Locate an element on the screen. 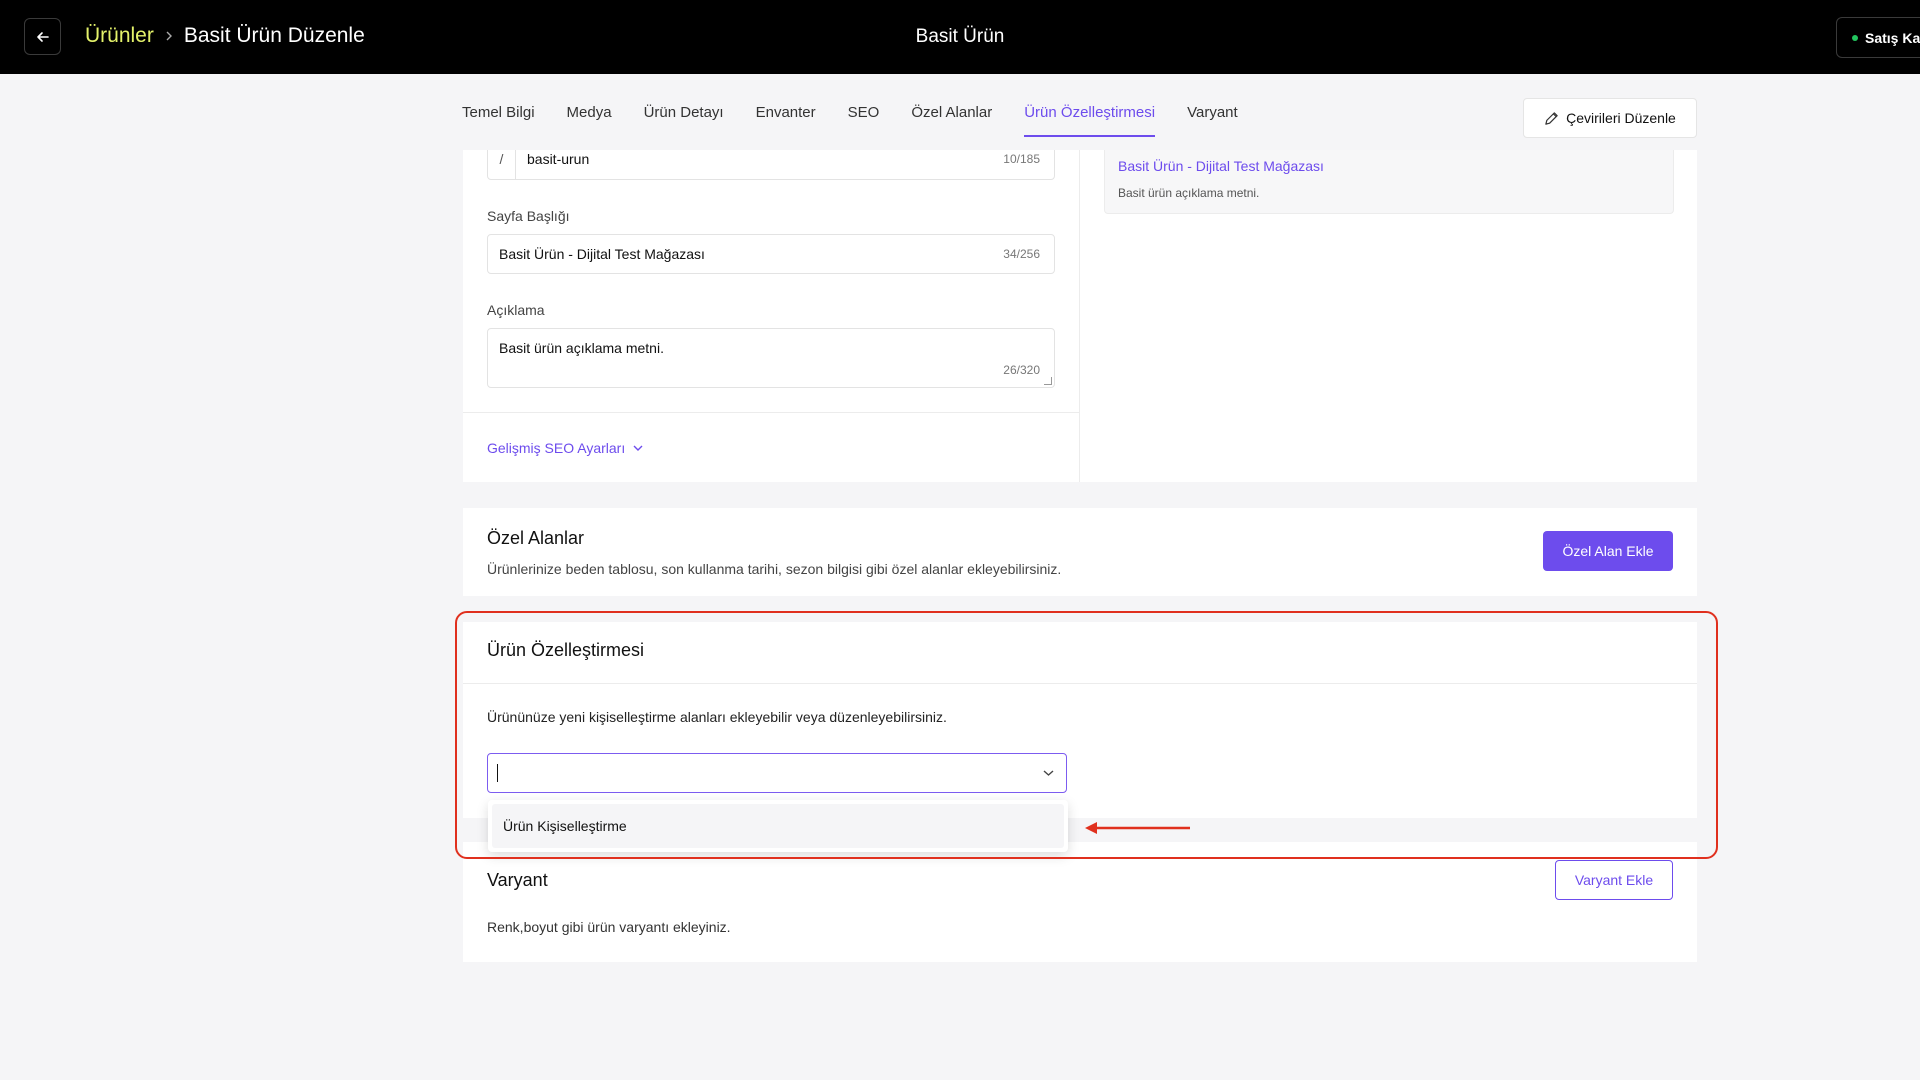 The width and height of the screenshot is (1920, 1080). tab-seo: SEO is located at coordinates (864, 120).